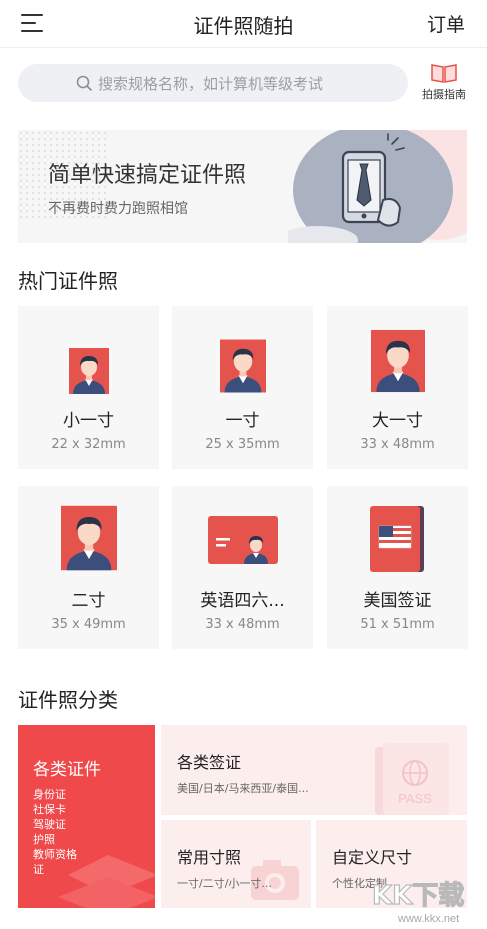 The width and height of the screenshot is (487, 929). I want to click on category-main-title: 各类证件, so click(67, 770).